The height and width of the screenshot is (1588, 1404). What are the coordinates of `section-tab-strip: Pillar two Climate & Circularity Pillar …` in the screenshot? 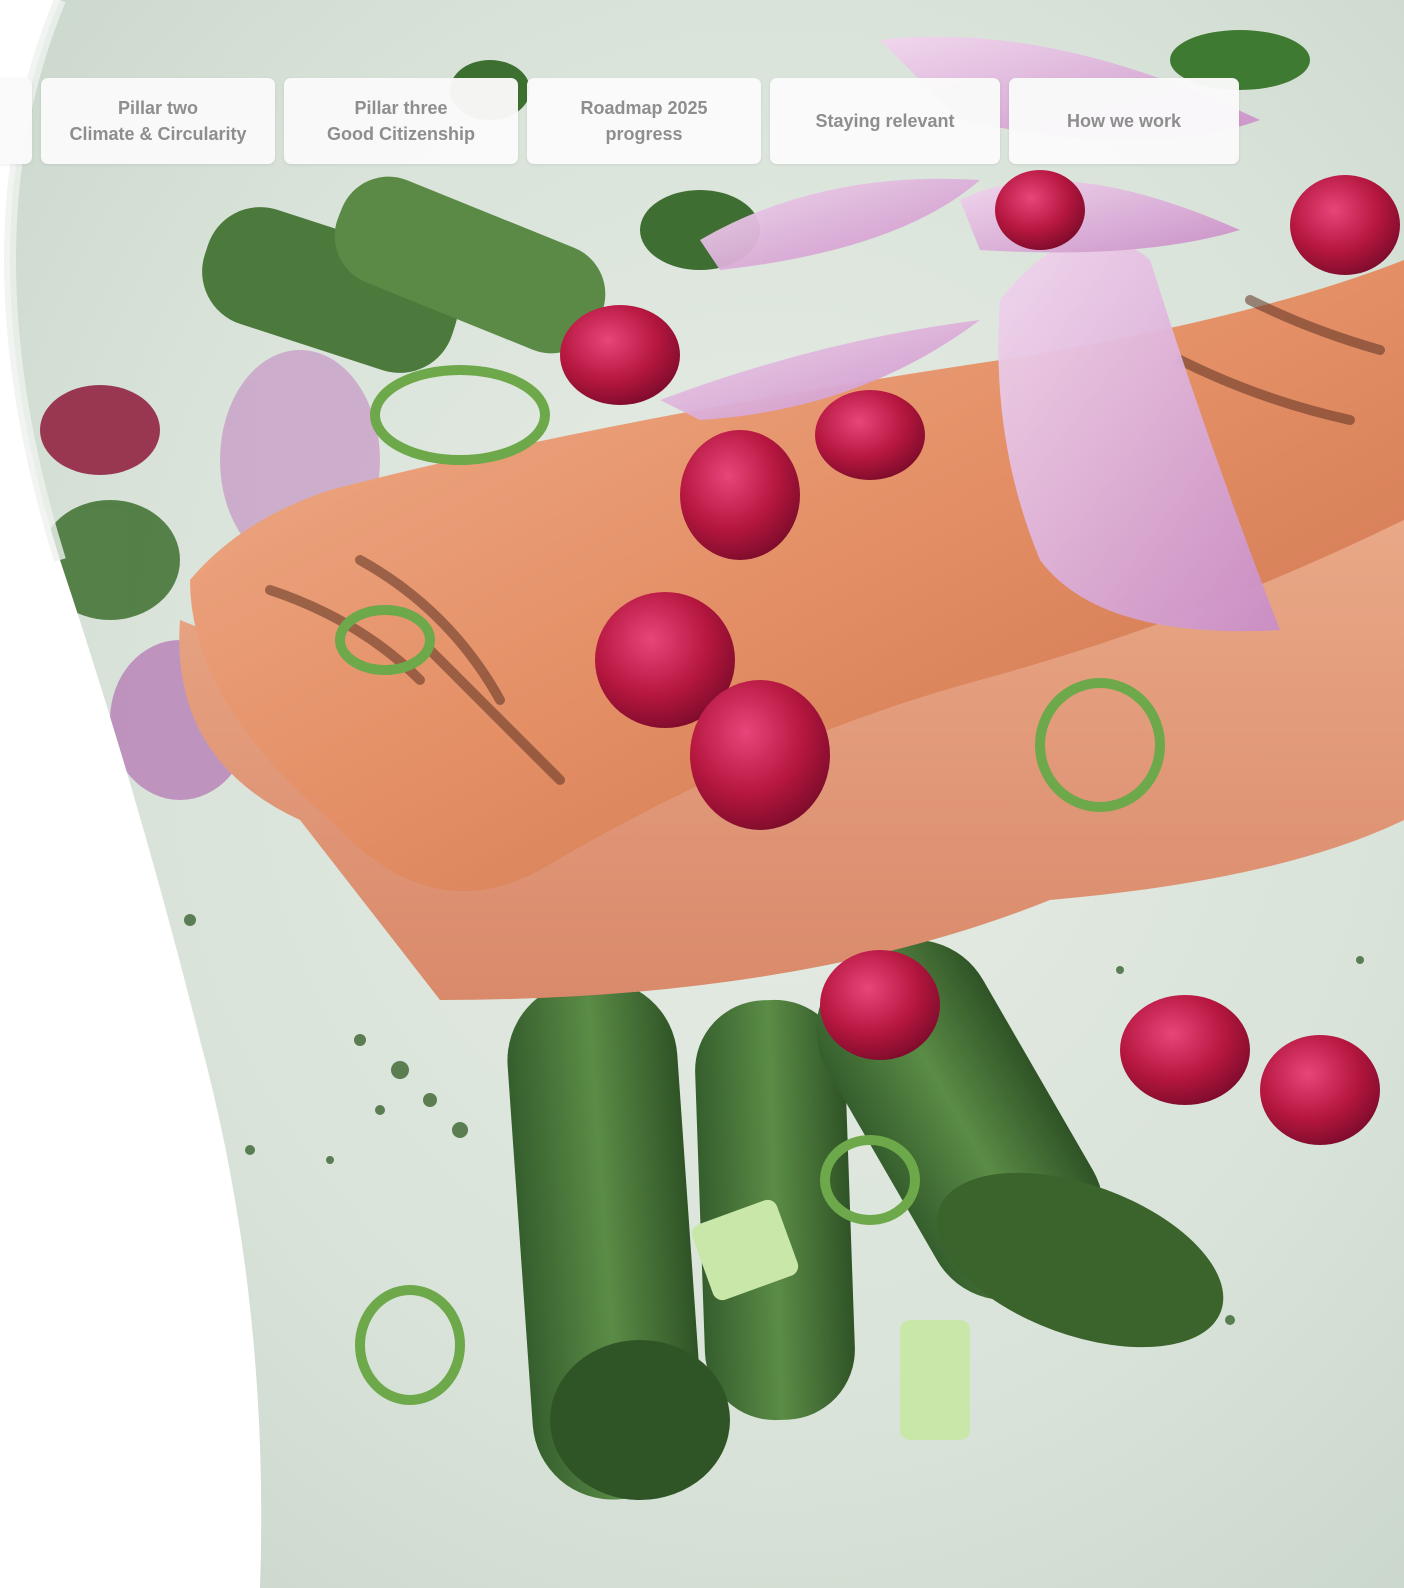 It's located at (619, 121).